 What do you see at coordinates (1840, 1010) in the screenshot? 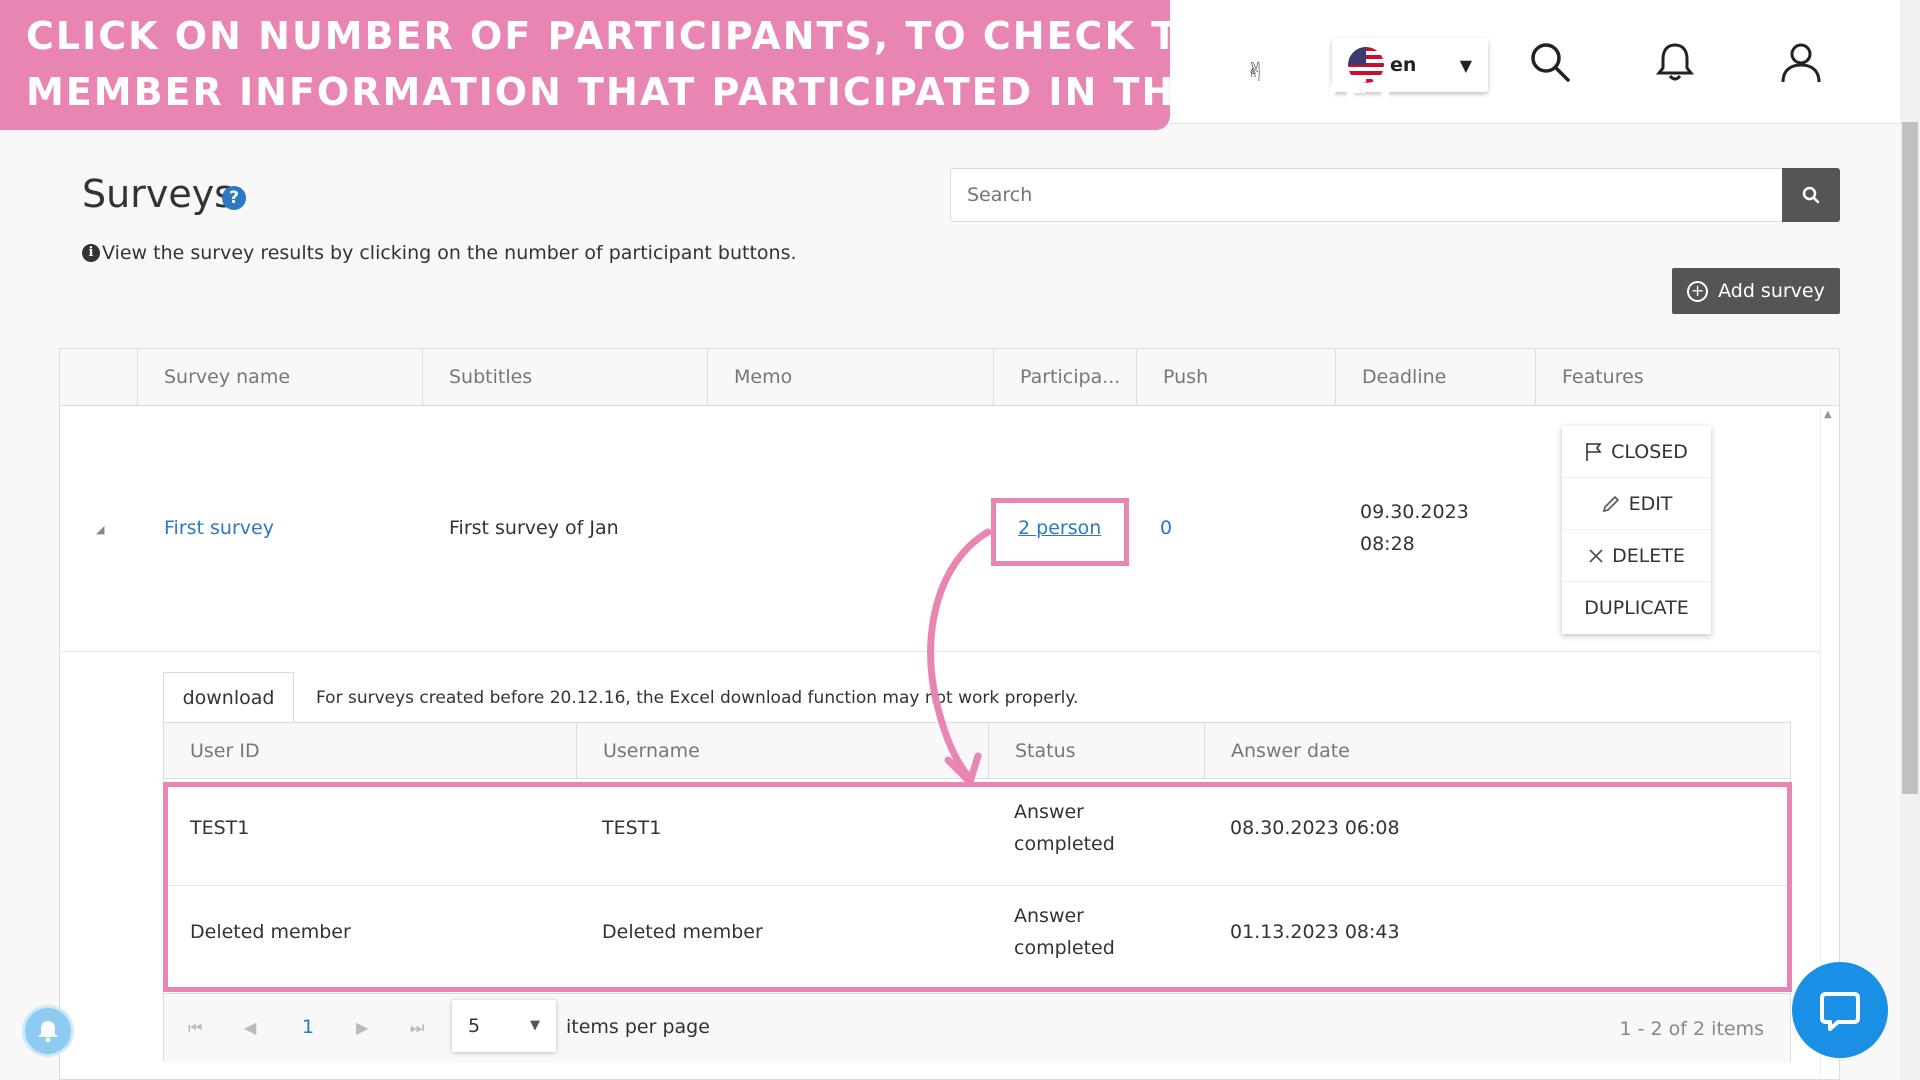
I see `chat-icon` at bounding box center [1840, 1010].